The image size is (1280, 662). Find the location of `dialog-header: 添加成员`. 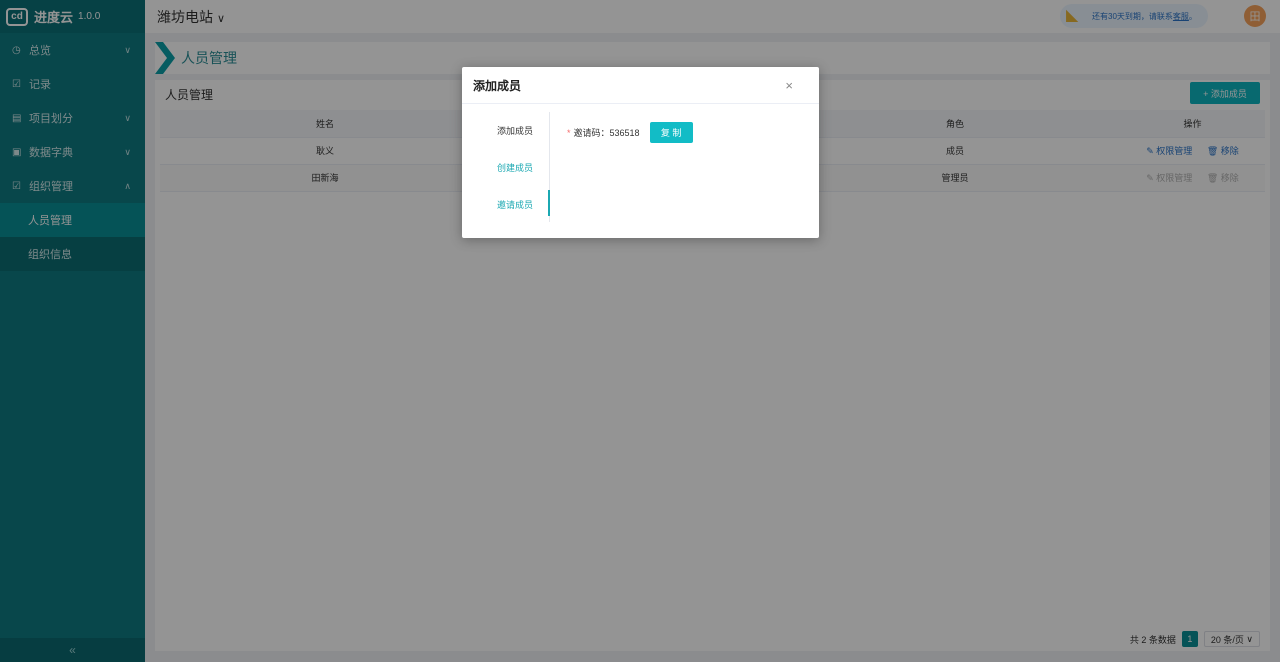

dialog-header: 添加成员 is located at coordinates (640, 85).